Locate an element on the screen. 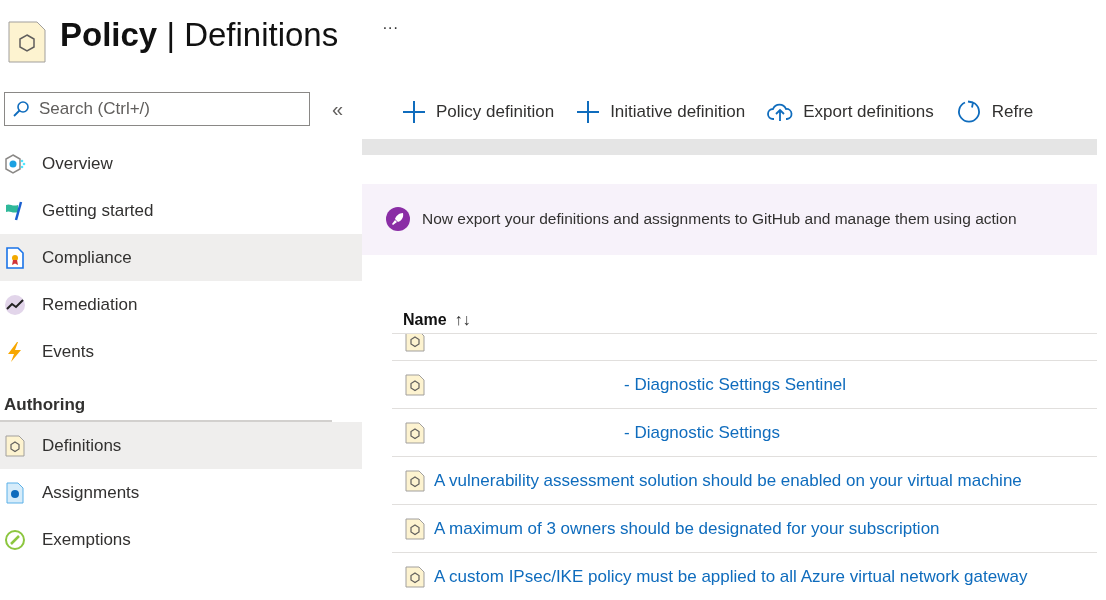  policy-link: - Diagnostic Settings is located at coordinates (702, 432).